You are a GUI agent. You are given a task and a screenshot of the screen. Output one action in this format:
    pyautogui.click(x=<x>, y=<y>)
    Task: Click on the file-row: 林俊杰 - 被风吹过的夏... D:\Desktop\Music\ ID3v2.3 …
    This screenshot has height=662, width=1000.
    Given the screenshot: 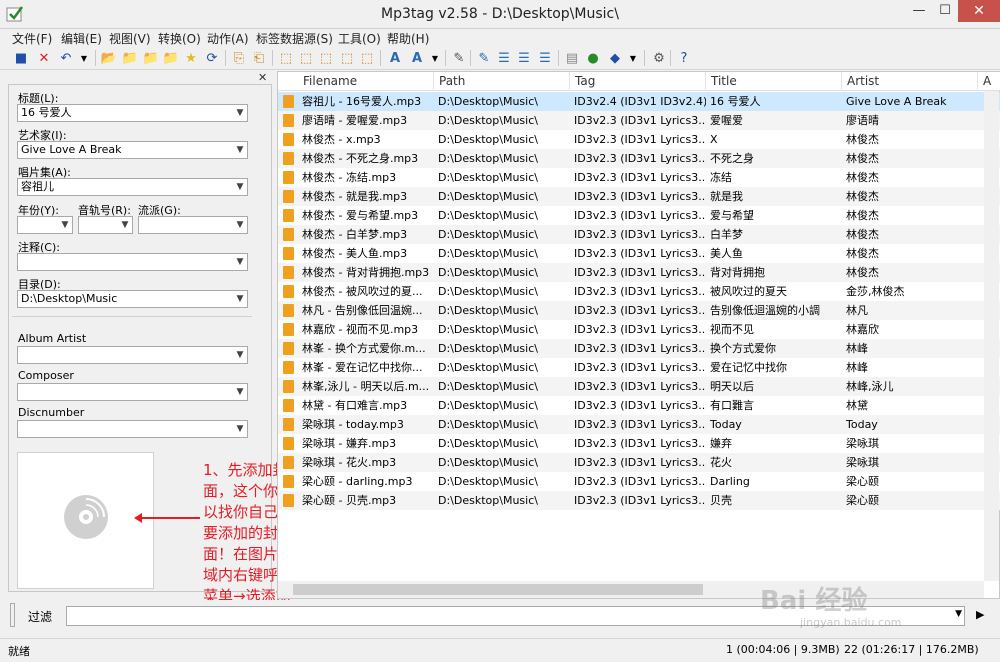 What is the action you would take?
    pyautogui.click(x=639, y=291)
    